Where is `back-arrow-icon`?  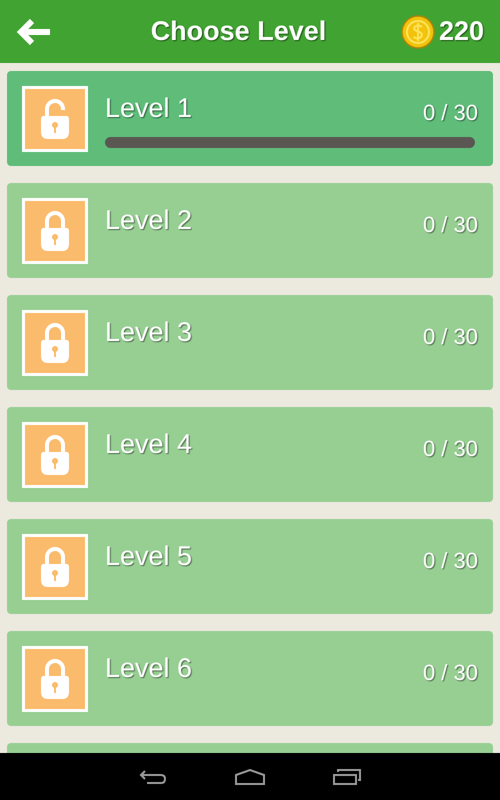
back-arrow-icon is located at coordinates (34, 31).